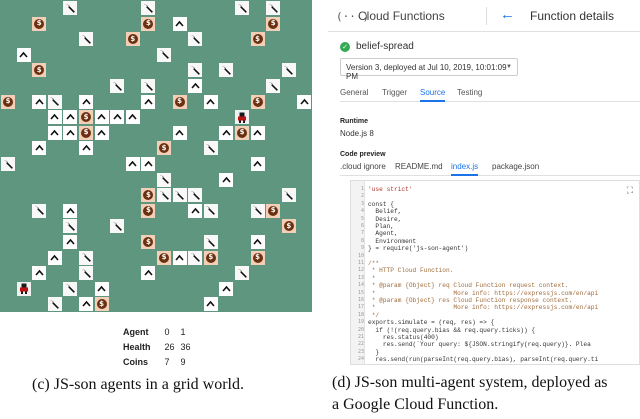 This screenshot has width=640, height=419. What do you see at coordinates (390, 189) in the screenshot?
I see `code-line: 'use strict'` at bounding box center [390, 189].